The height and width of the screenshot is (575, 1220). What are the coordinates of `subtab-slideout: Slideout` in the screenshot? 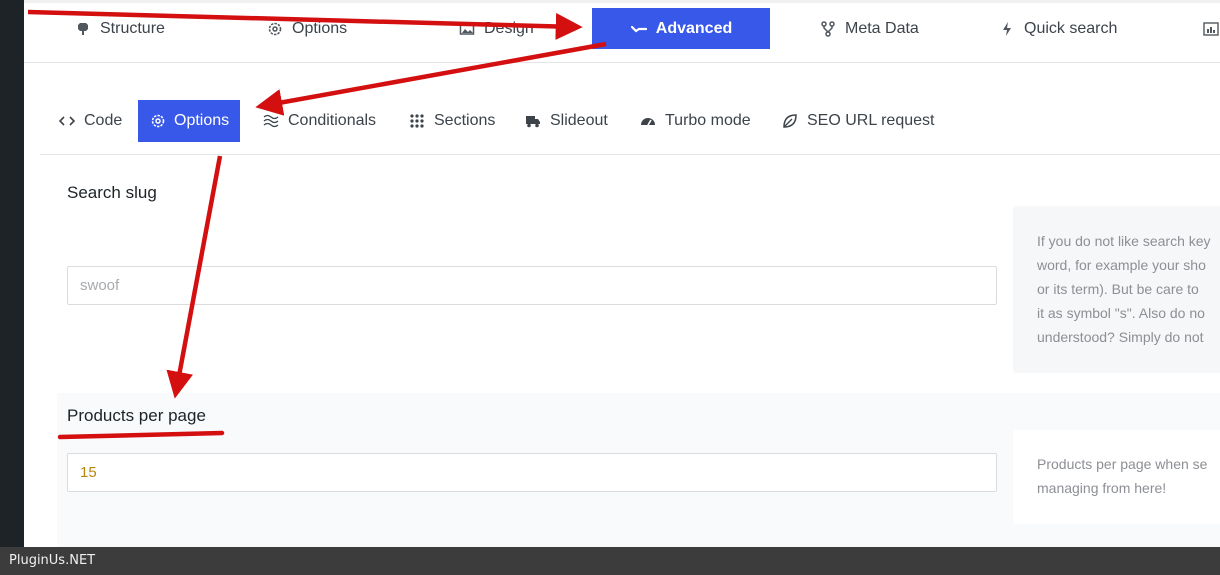 It's located at (566, 121).